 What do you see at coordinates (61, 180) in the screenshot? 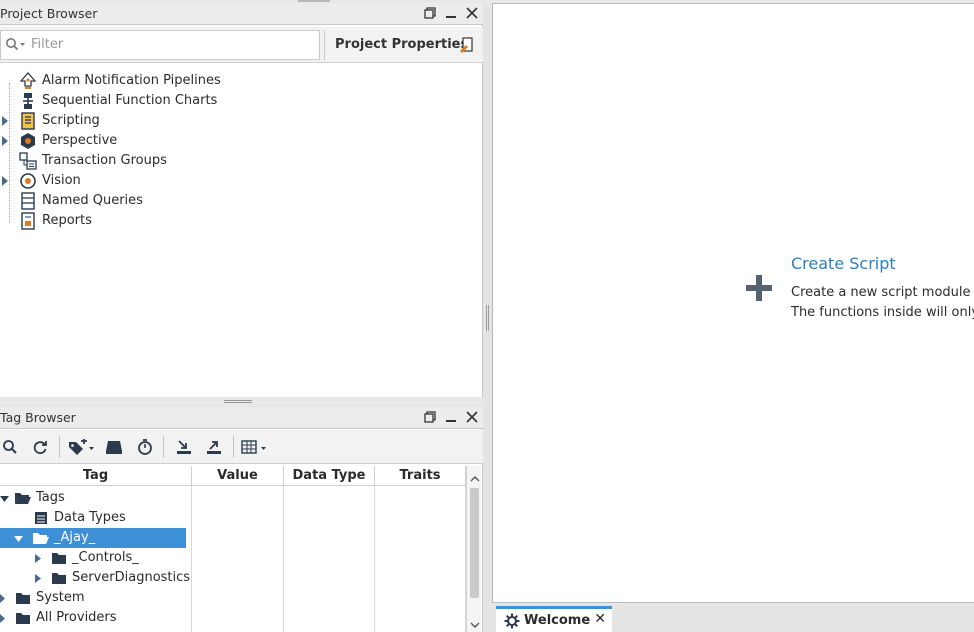
I see `tree-item-label: Vision` at bounding box center [61, 180].